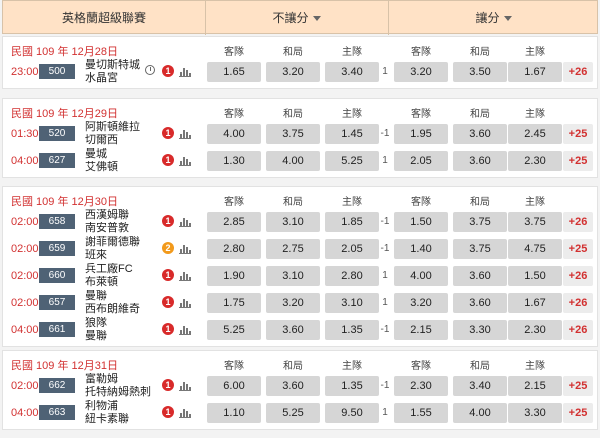 The image size is (600, 438). Describe the element at coordinates (316, 19) in the screenshot. I see `caret-down-icon` at that location.